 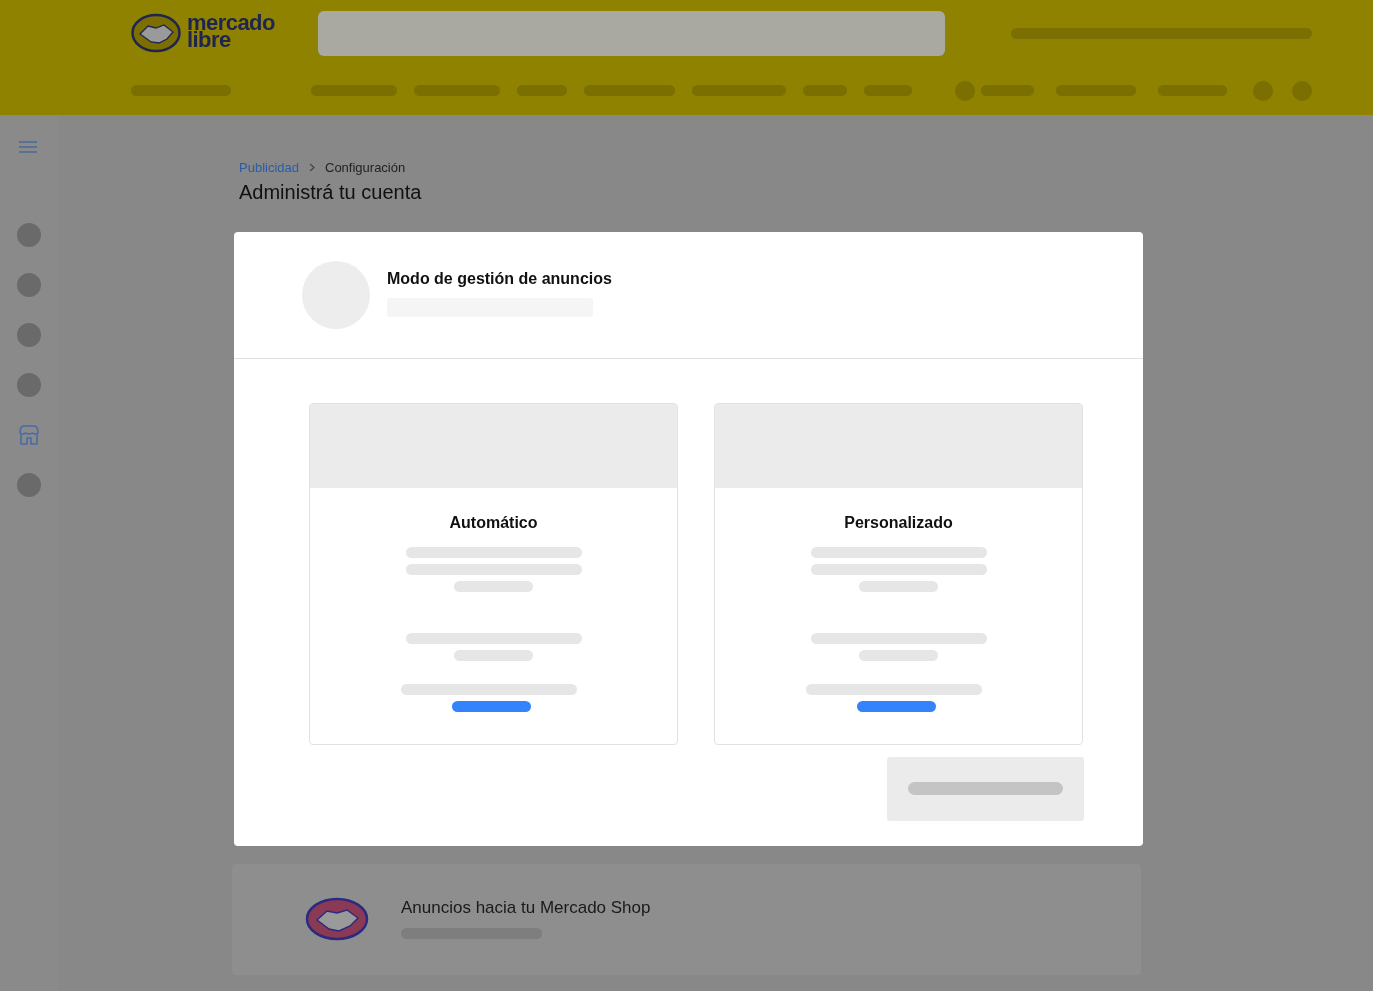 What do you see at coordinates (526, 907) in the screenshot?
I see `shop-title: Anuncios hacia tu Mercado Shop` at bounding box center [526, 907].